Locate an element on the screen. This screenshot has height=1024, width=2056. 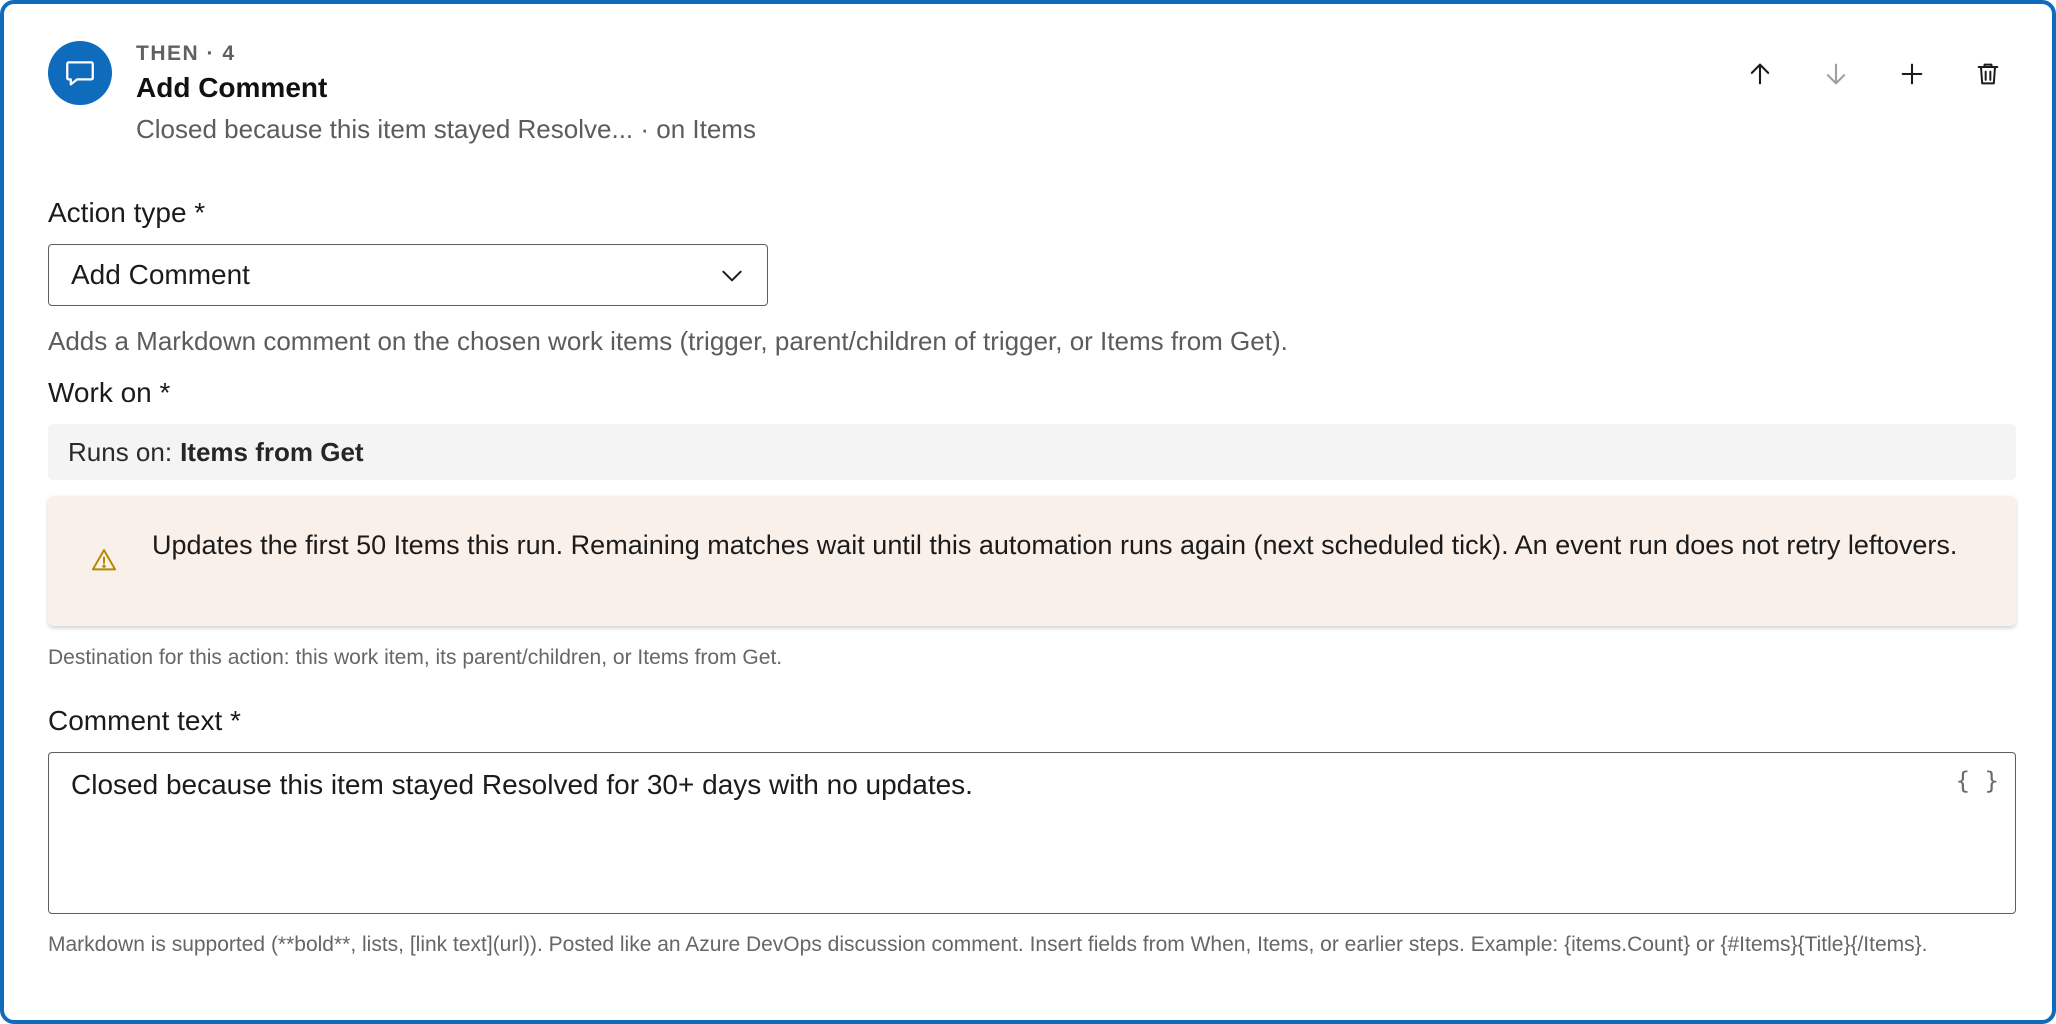
add-step-button is located at coordinates (1912, 74).